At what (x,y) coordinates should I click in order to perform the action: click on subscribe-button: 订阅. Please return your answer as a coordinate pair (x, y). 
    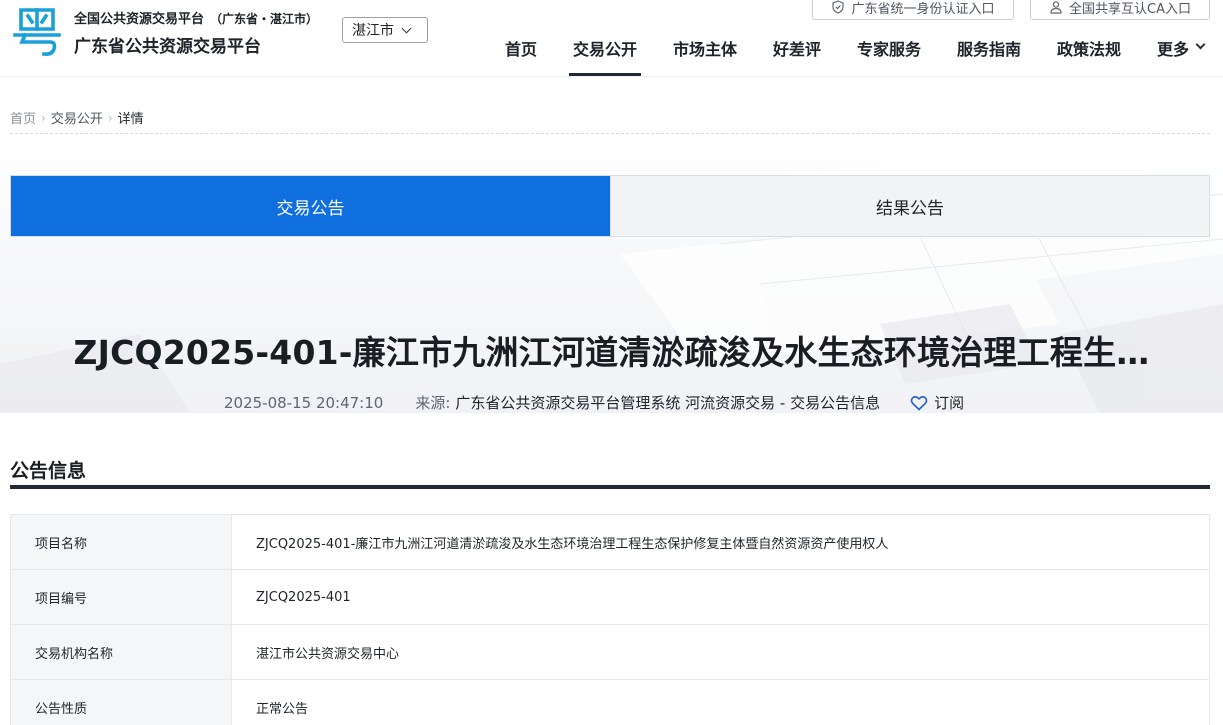
    Looking at the image, I should click on (937, 402).